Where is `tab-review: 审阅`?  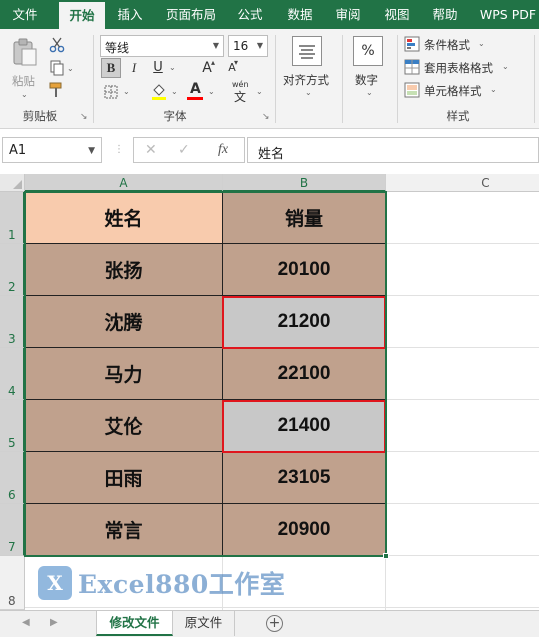
tab-review: 审阅 is located at coordinates (348, 14).